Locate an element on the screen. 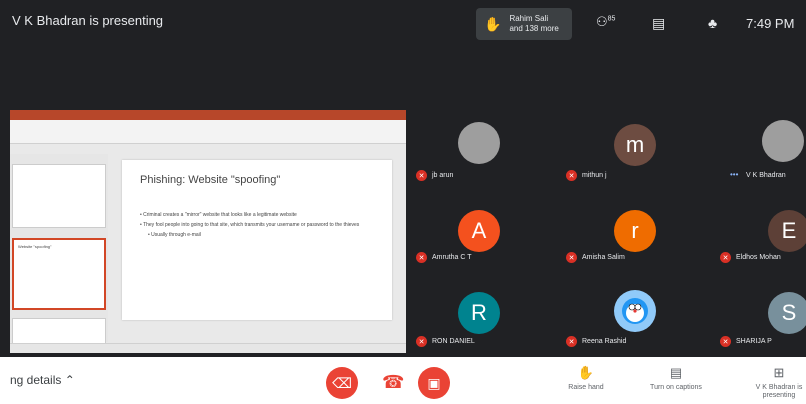 The width and height of the screenshot is (806, 404). raise-hand-button: ✋ Raise hand is located at coordinates (586, 378).